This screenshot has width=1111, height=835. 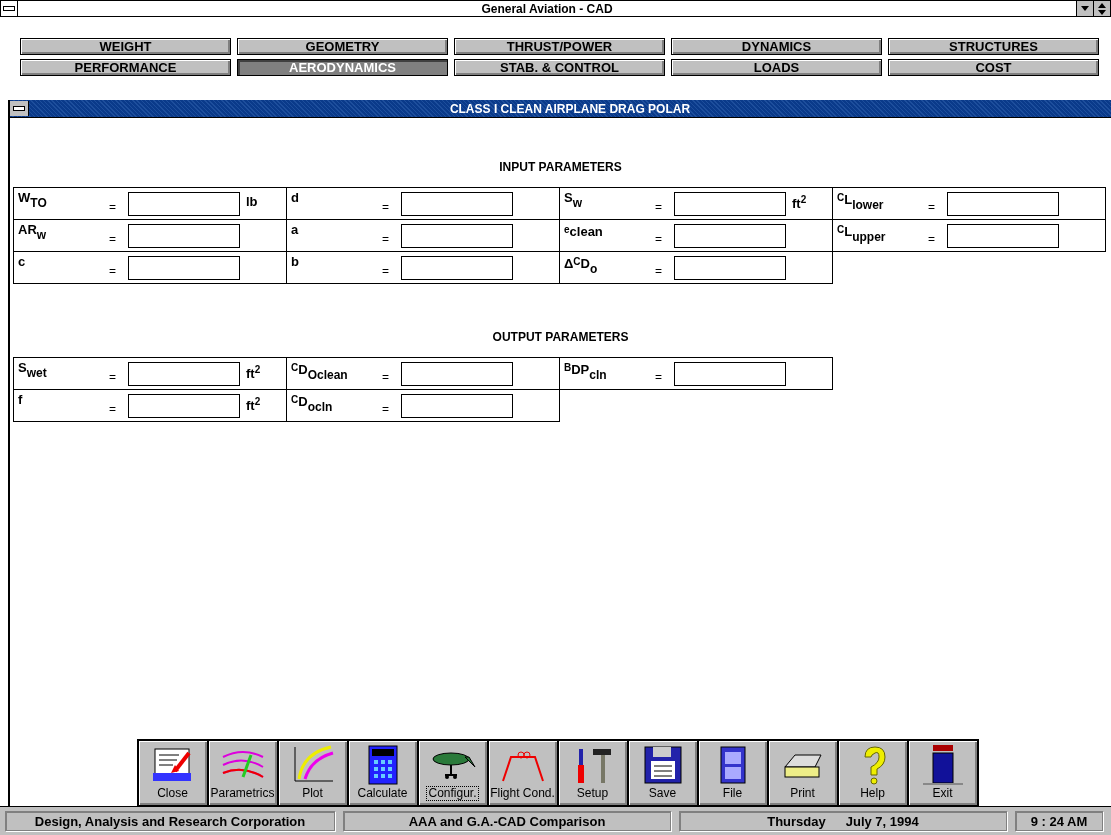 What do you see at coordinates (125, 67) in the screenshot?
I see `tab: PERFORMANCE` at bounding box center [125, 67].